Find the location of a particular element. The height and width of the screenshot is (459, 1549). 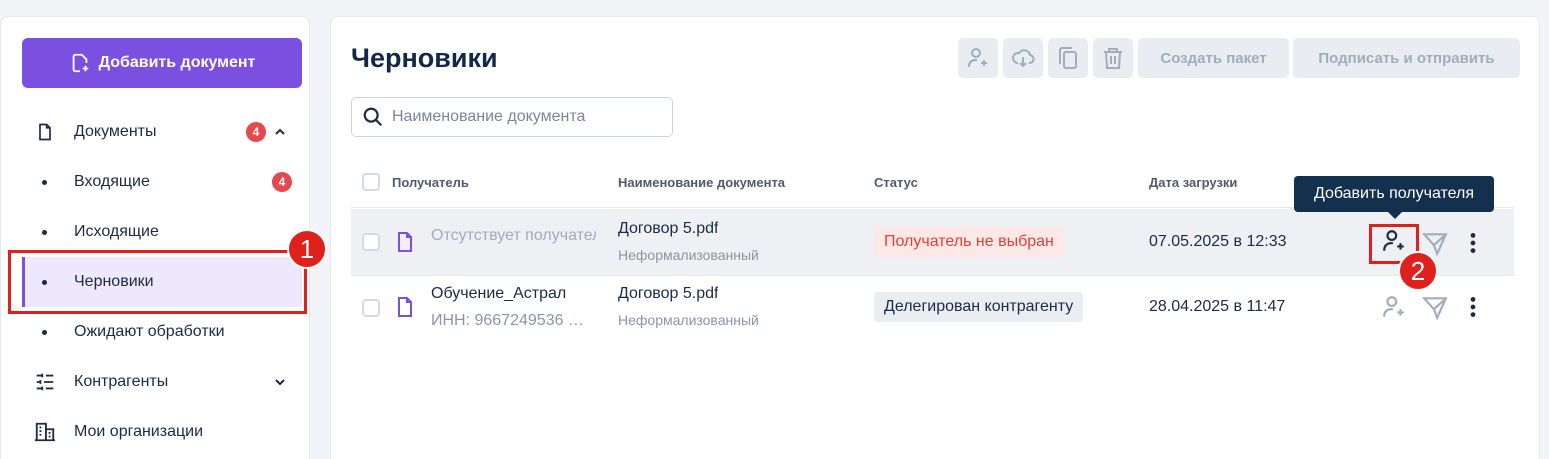

chevron-down-icon is located at coordinates (280, 382).